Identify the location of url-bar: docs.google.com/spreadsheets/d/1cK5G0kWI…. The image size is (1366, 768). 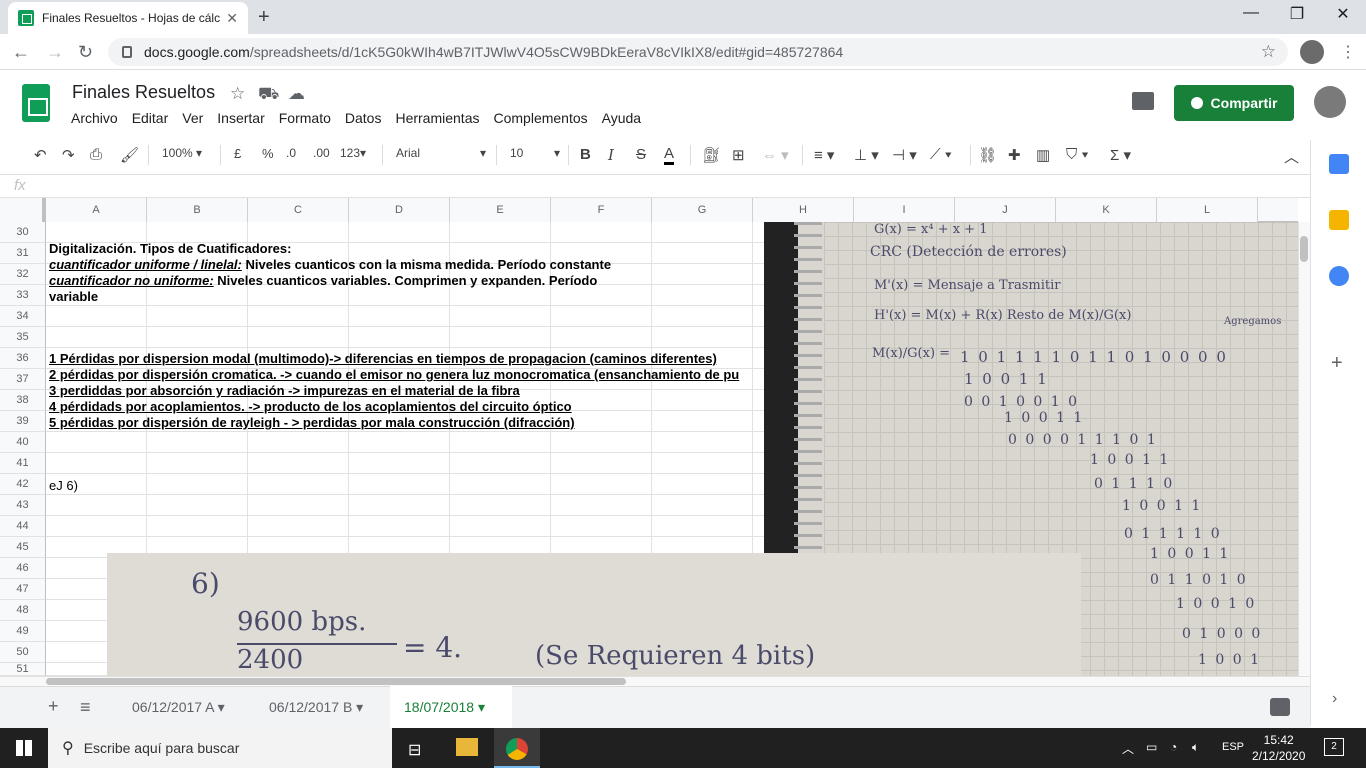
(698, 52).